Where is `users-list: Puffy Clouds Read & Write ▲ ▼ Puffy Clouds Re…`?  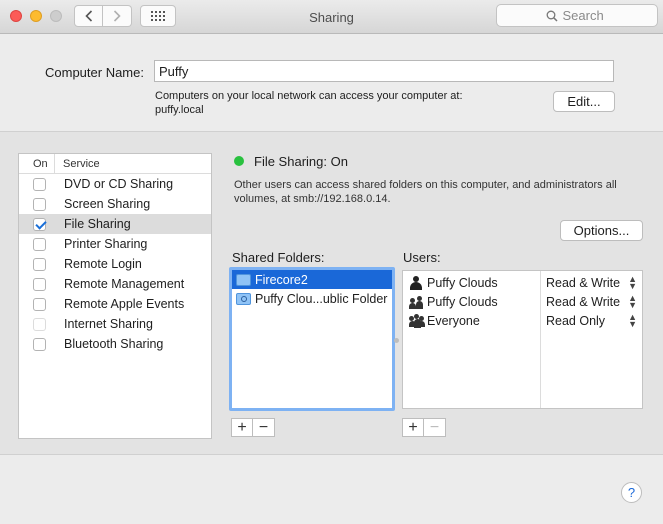 users-list: Puffy Clouds Read & Write ▲ ▼ Puffy Clouds Re… is located at coordinates (522, 339).